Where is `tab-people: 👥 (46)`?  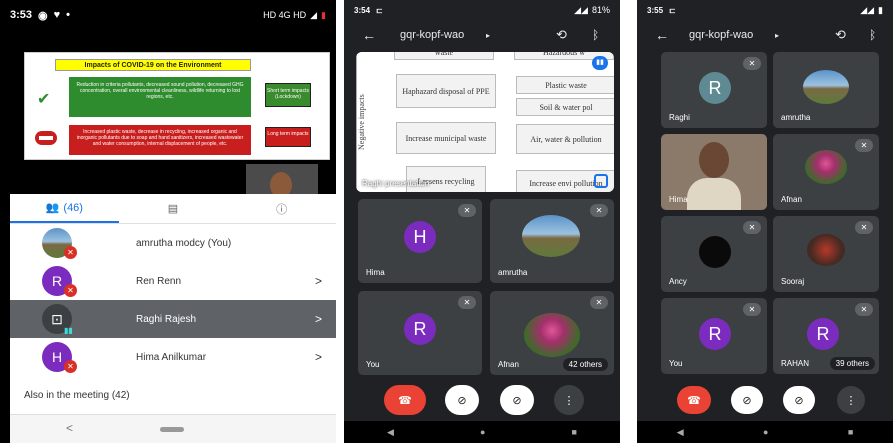
tab-people: 👥 (46) is located at coordinates (64, 208).